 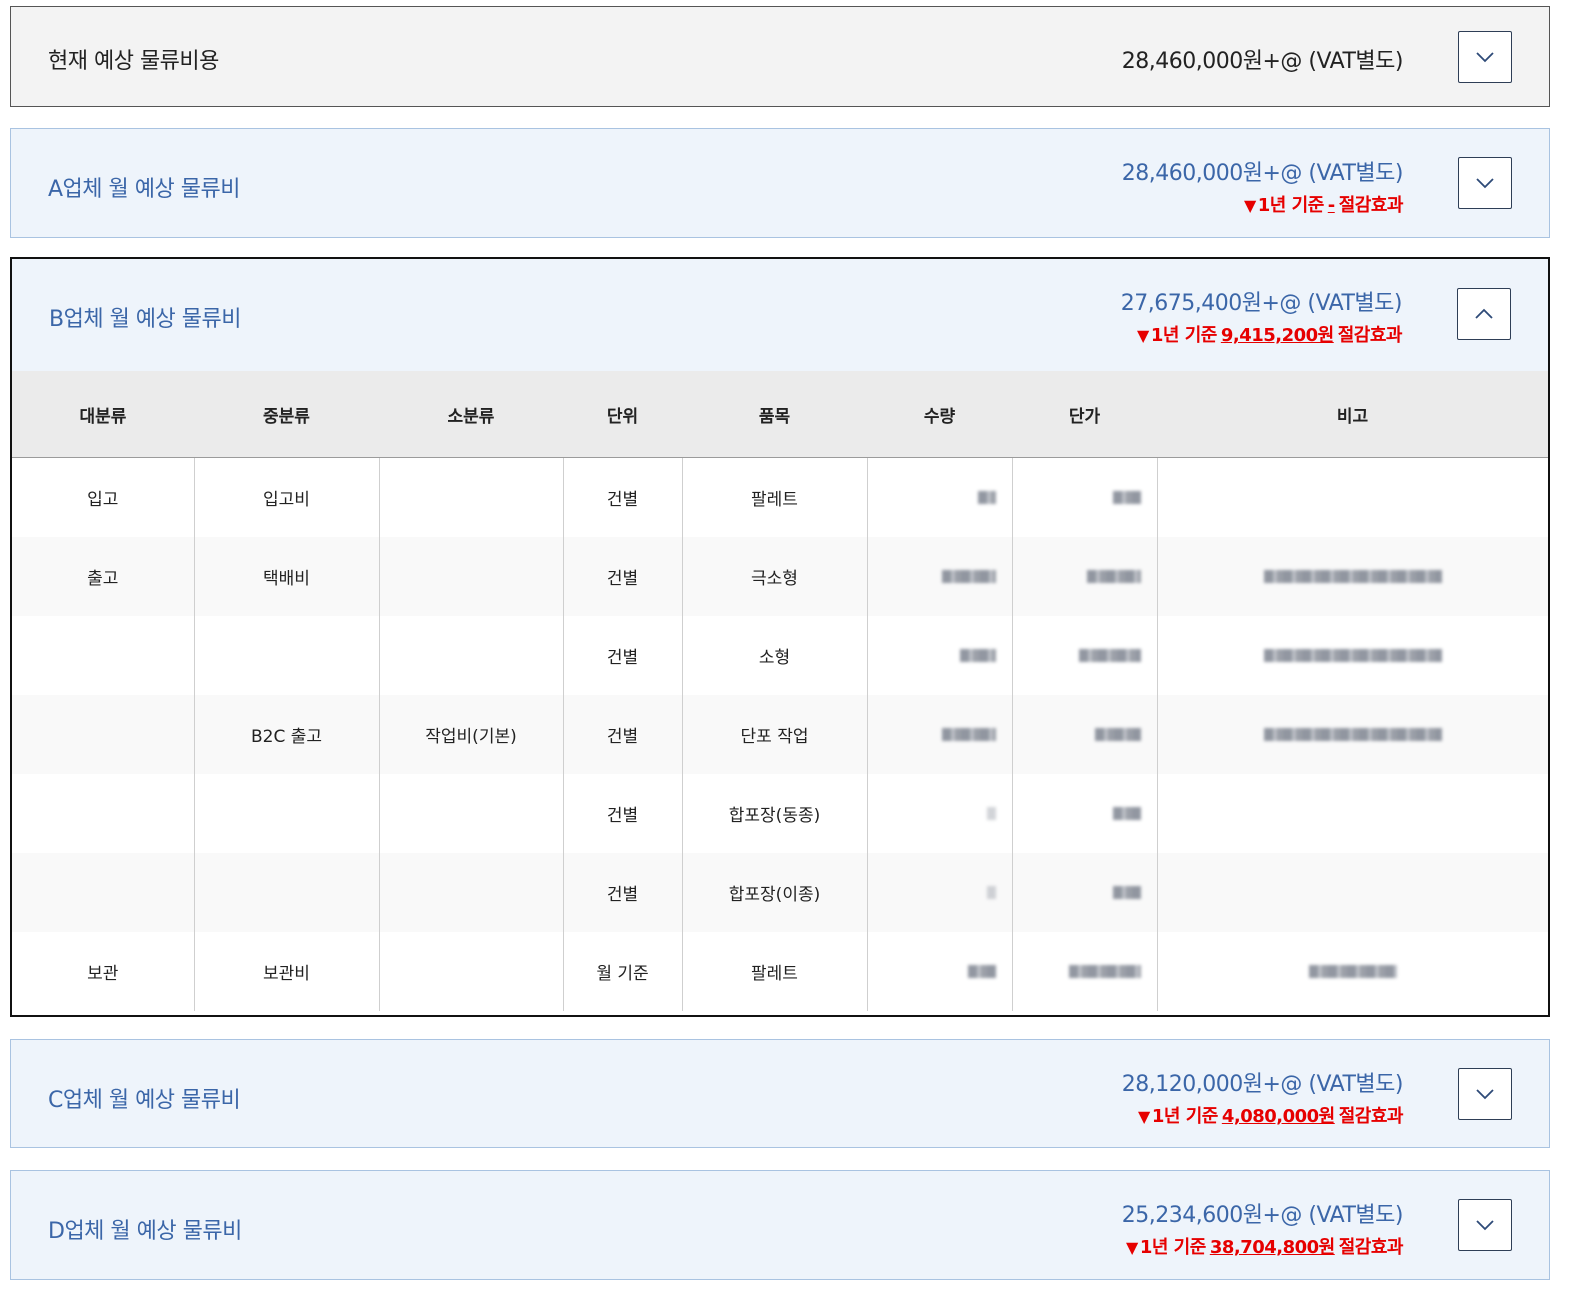 I want to click on vendor-a-toggle-button, so click(x=1485, y=183).